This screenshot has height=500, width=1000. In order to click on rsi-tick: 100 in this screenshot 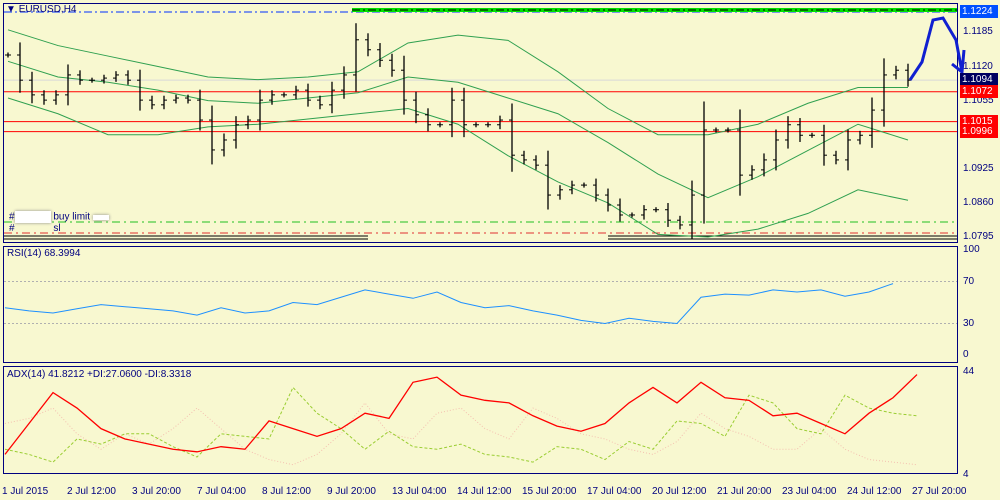, I will do `click(971, 249)`.